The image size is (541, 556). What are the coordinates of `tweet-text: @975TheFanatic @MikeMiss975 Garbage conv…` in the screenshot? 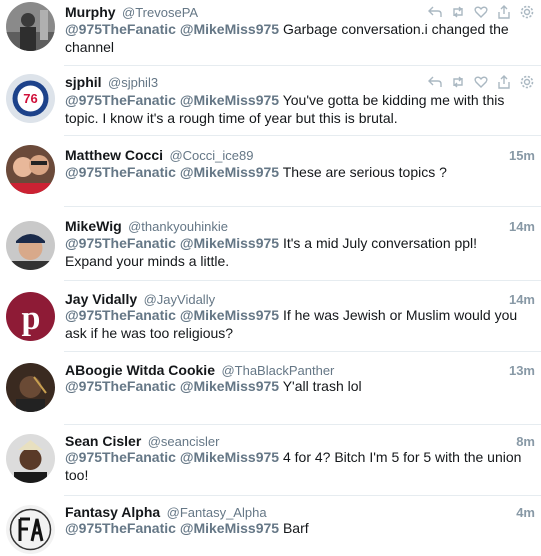 It's located at (296, 38).